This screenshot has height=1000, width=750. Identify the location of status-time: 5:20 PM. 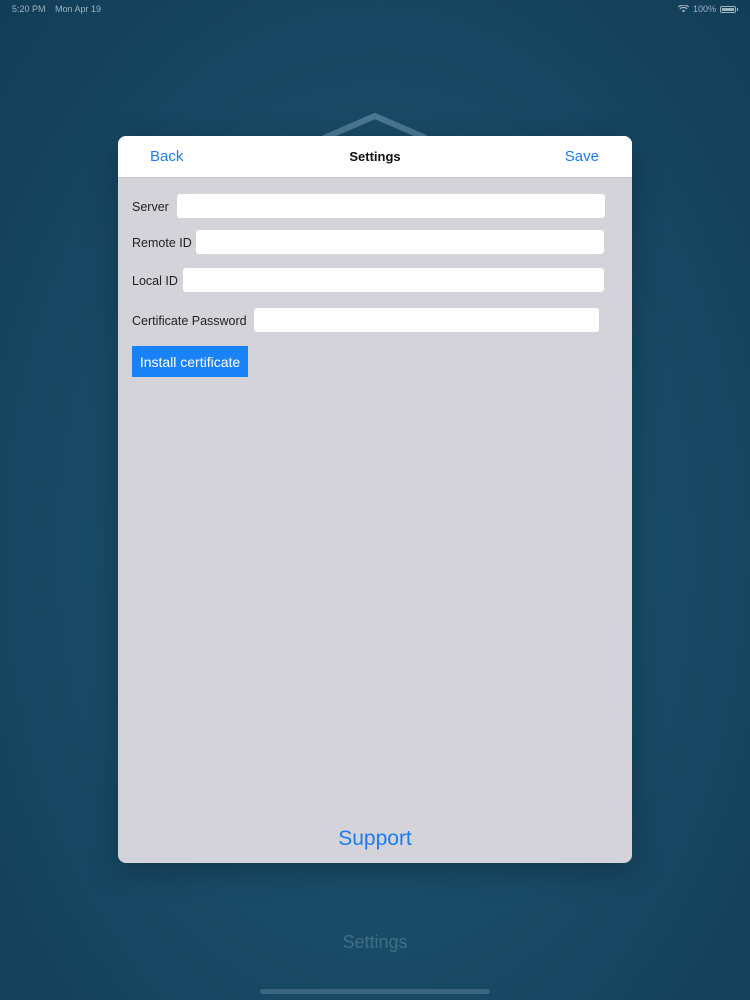
(29, 9).